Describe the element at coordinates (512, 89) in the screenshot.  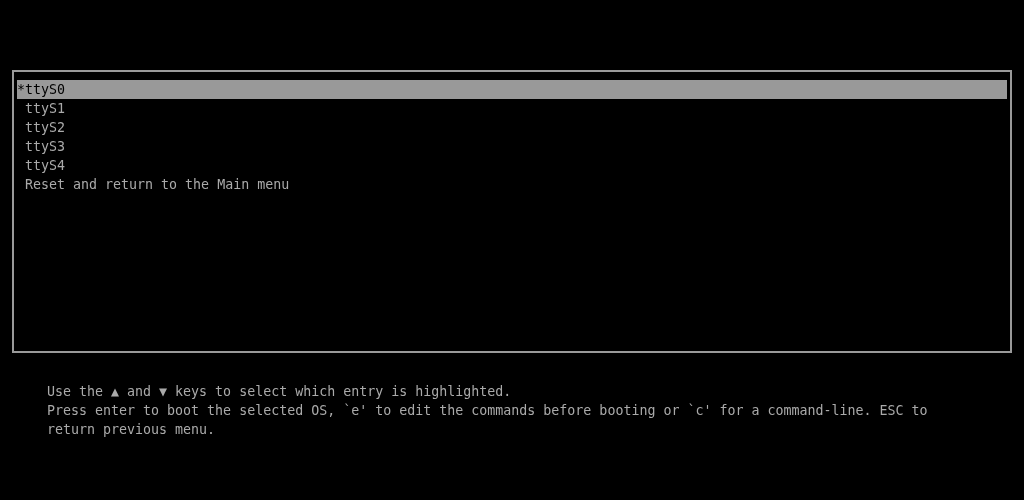
I see `menu-entry: *ttyS0` at that location.